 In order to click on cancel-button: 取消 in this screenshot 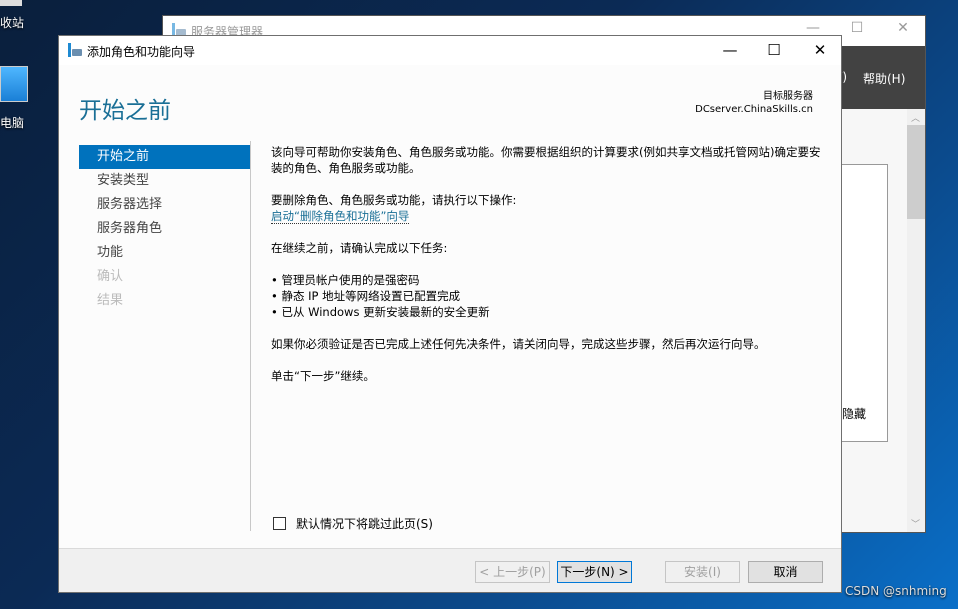, I will do `click(785, 572)`.